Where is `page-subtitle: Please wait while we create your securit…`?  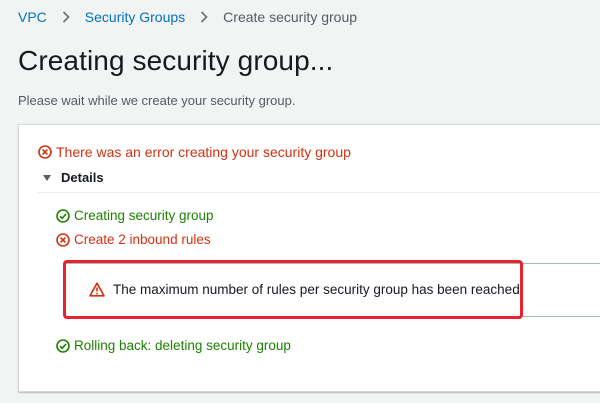 page-subtitle: Please wait while we create your securit… is located at coordinates (157, 100).